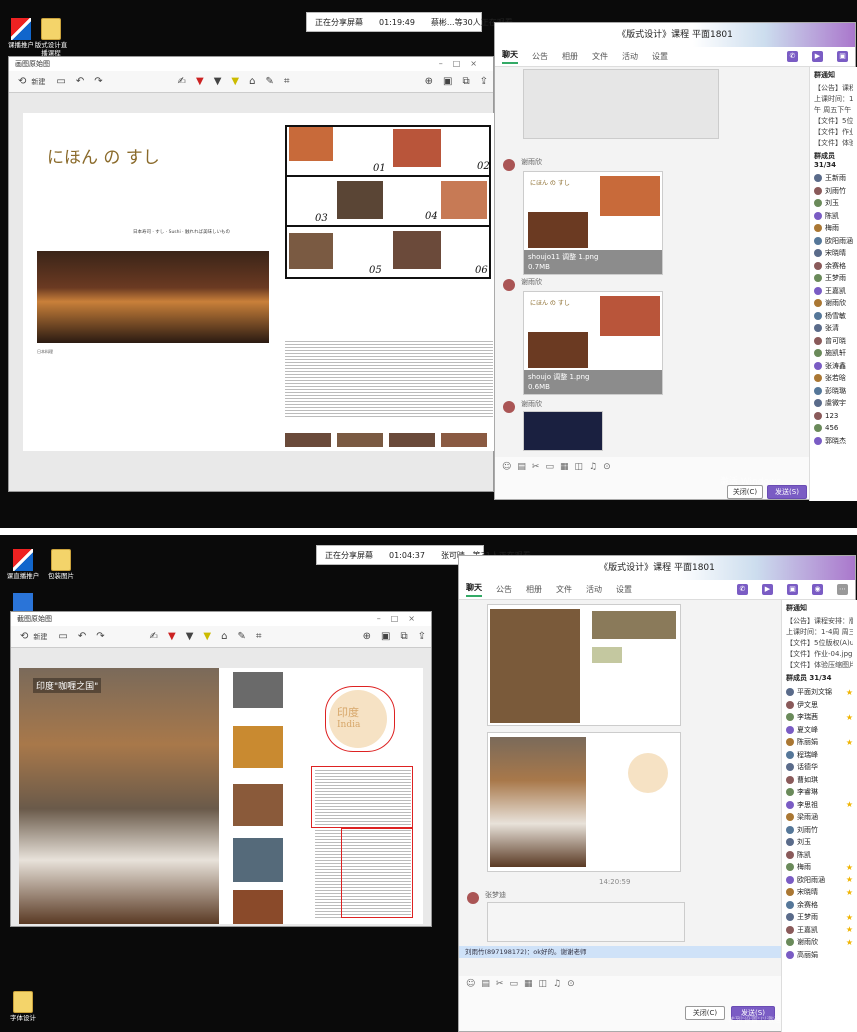 The width and height of the screenshot is (857, 1032). What do you see at coordinates (835, 228) in the screenshot?
I see `member-item: 梅雨` at bounding box center [835, 228].